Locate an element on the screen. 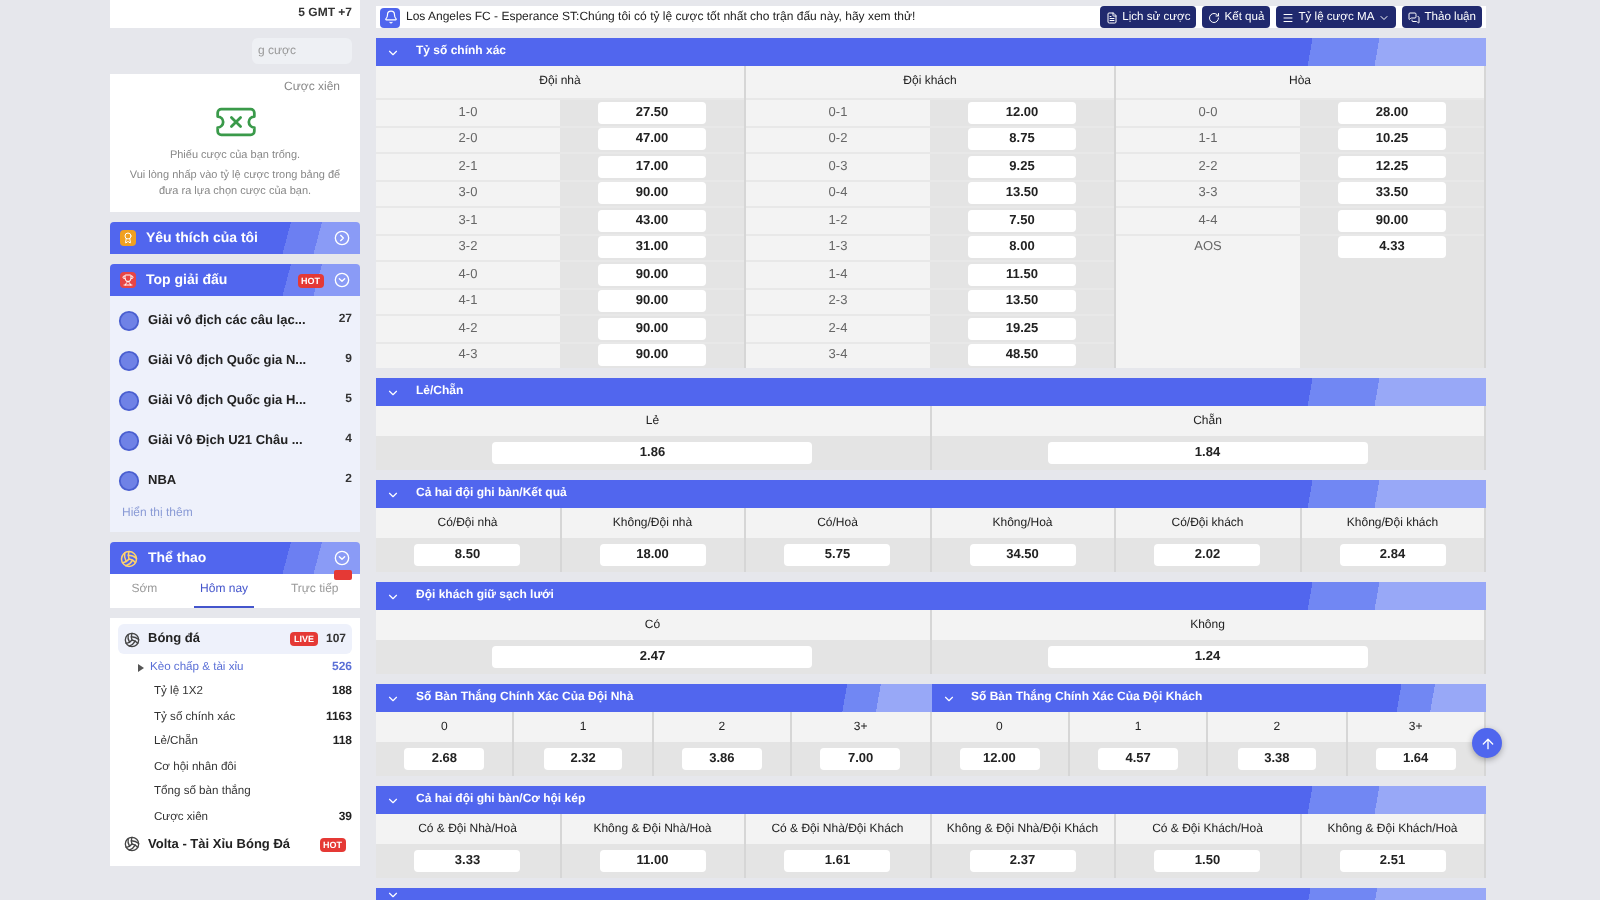 This screenshot has width=1600, height=900. triangle-icon is located at coordinates (141, 667).